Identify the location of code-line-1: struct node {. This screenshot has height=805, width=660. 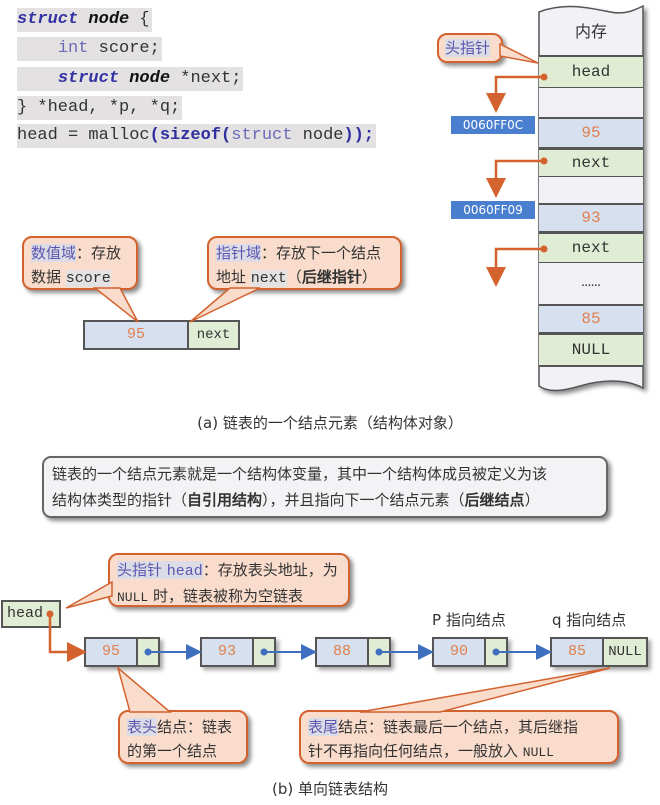
(84, 20).